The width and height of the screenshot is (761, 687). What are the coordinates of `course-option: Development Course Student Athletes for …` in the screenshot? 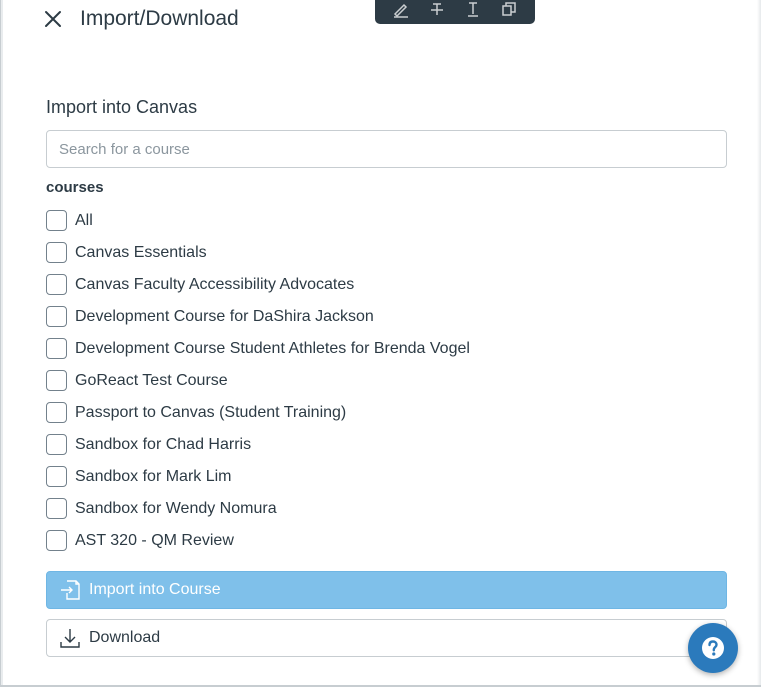 It's located at (391, 349).